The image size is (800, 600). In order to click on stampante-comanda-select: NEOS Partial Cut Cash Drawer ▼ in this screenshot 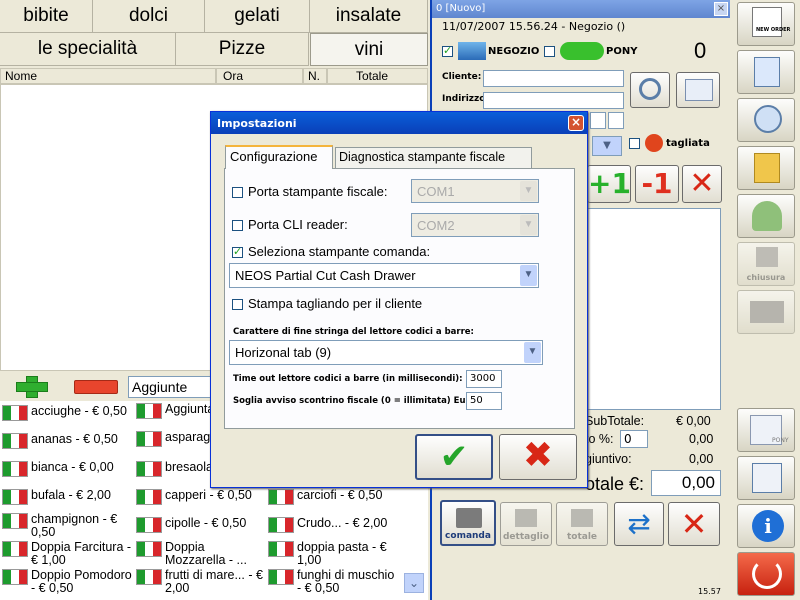, I will do `click(384, 275)`.